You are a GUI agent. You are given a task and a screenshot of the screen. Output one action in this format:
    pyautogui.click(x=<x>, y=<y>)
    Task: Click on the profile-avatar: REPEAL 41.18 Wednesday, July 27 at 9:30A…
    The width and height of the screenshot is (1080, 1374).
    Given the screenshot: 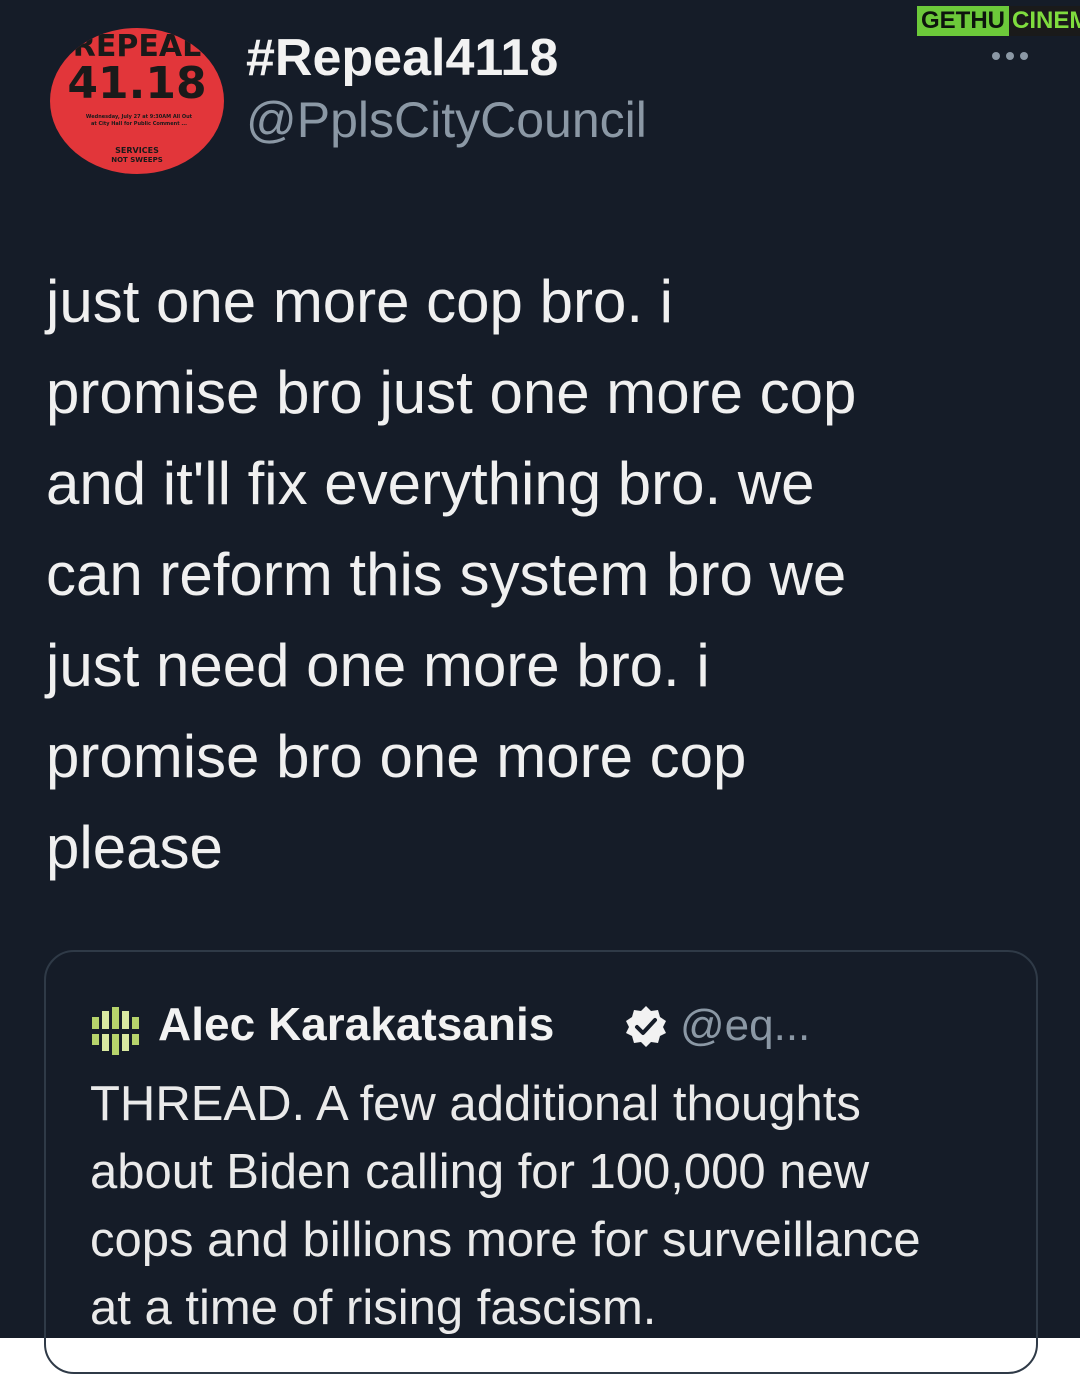 What is the action you would take?
    pyautogui.click(x=137, y=101)
    